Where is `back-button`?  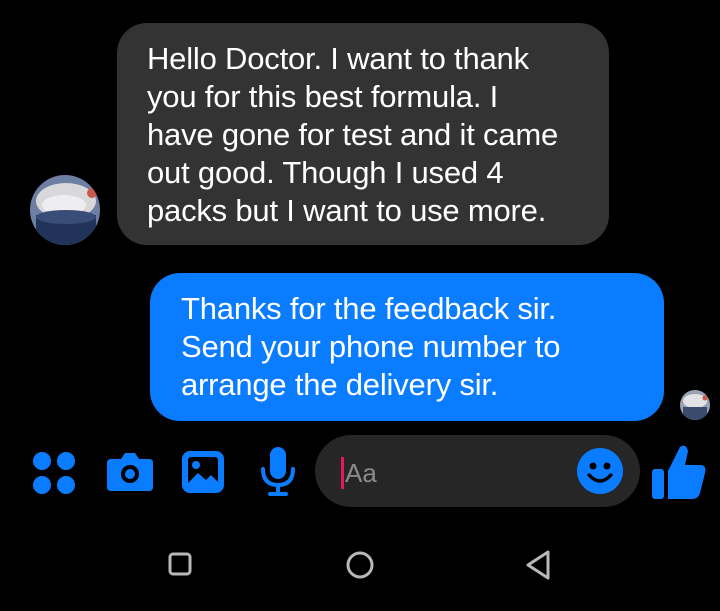
back-button is located at coordinates (538, 565).